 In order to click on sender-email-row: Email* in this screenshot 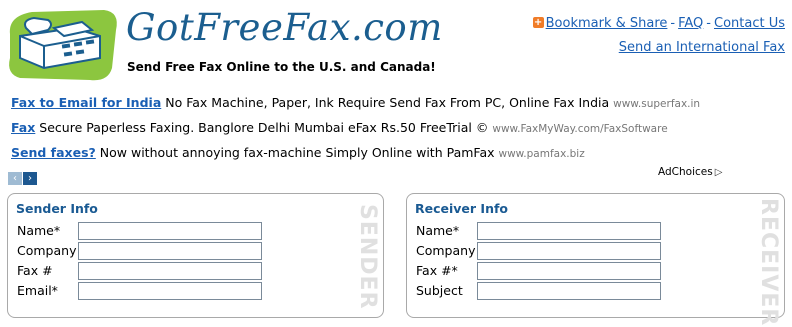, I will do `click(147, 291)`.